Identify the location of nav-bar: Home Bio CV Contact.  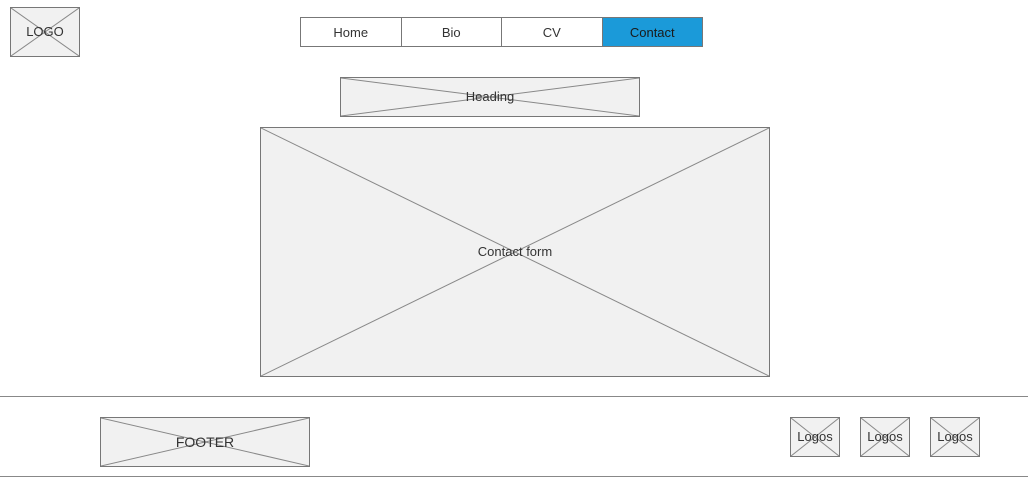
(501, 32).